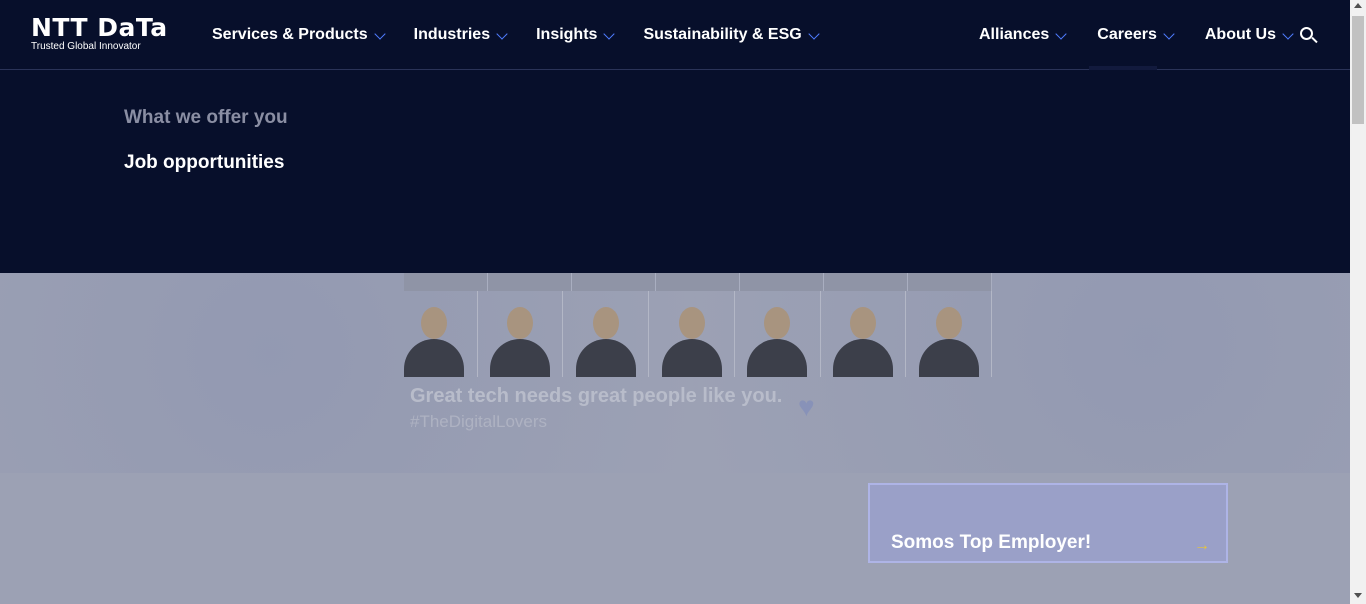 The height and width of the screenshot is (604, 1366). Describe the element at coordinates (991, 542) in the screenshot. I see `promo-card-title: Somos Top Employer!` at that location.